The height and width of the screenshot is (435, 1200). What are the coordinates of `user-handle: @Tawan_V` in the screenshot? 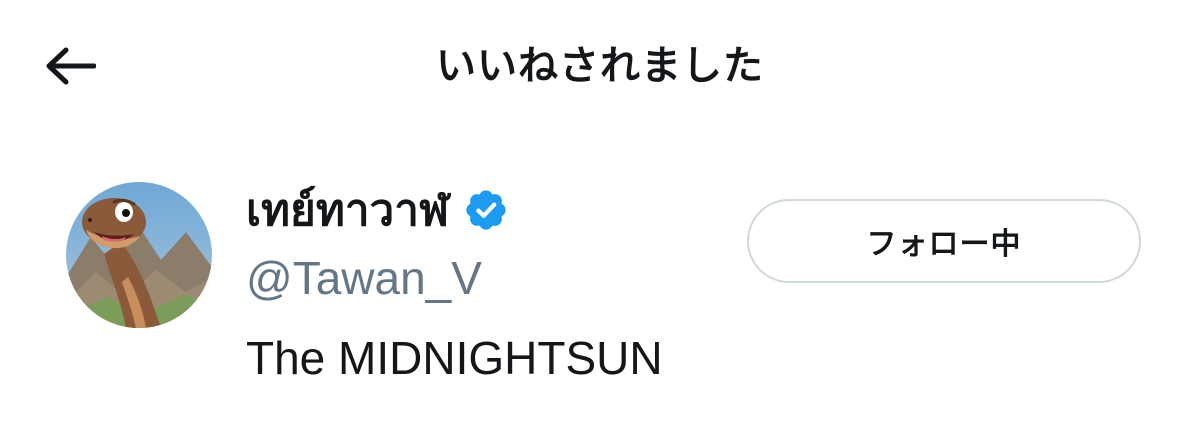 It's located at (364, 278).